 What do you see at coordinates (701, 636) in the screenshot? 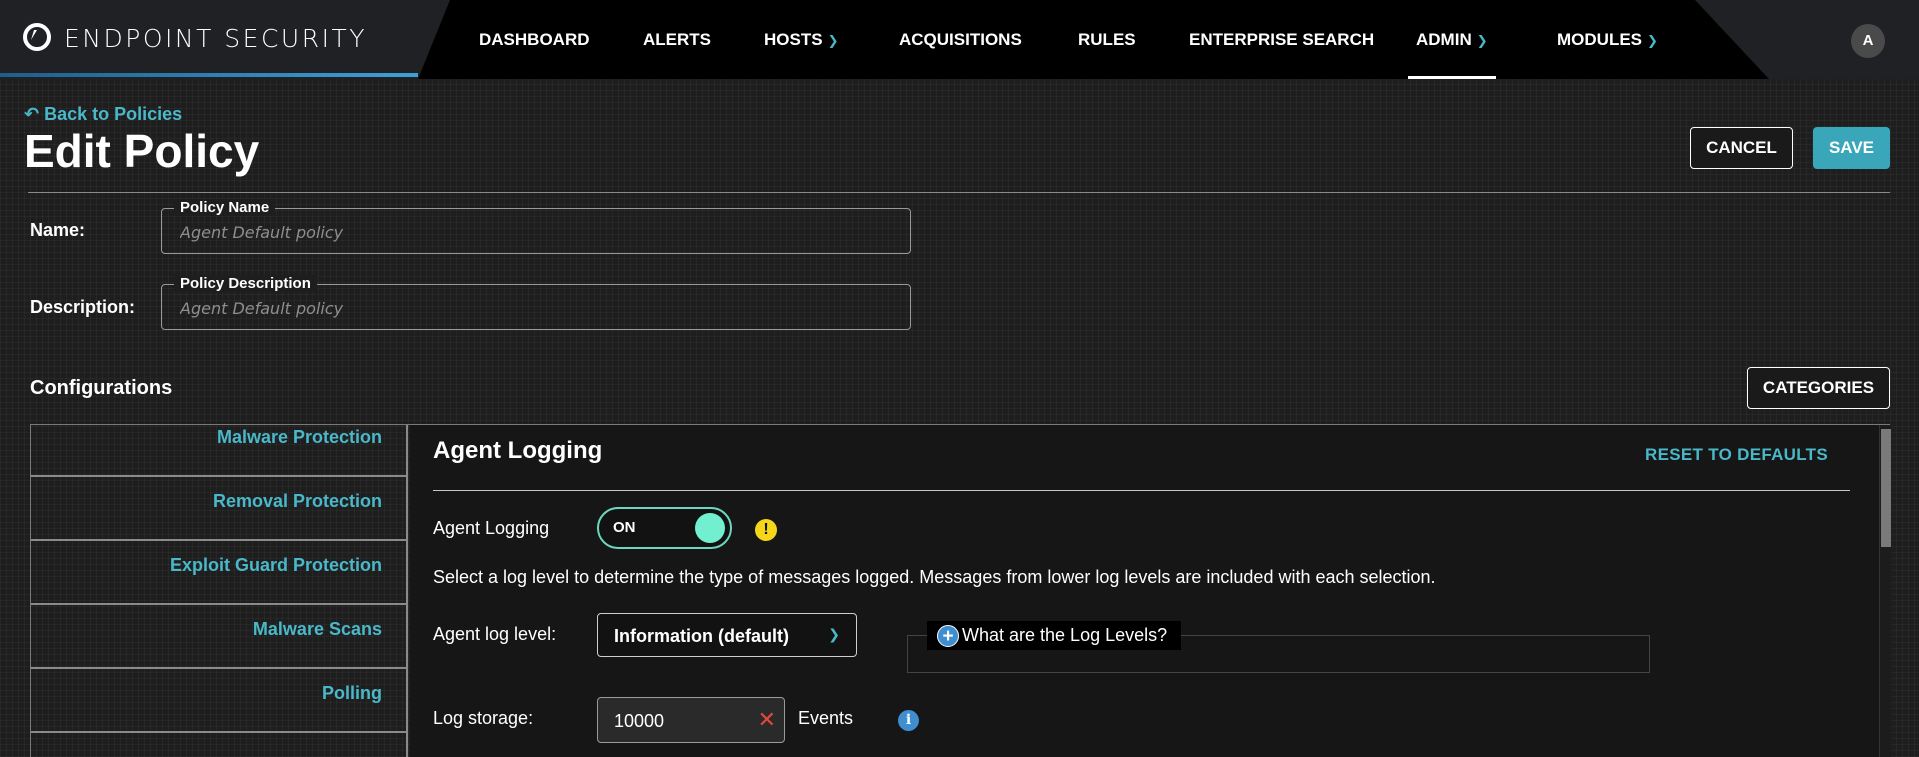
I see `select-value: Information (default)` at bounding box center [701, 636].